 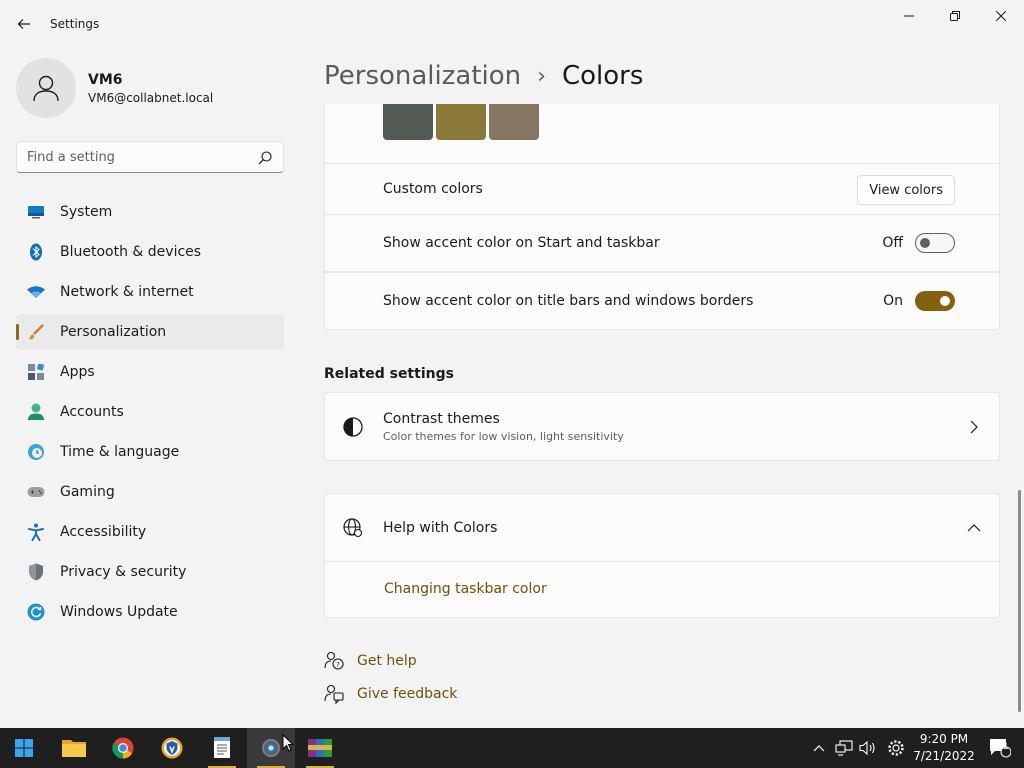 I want to click on sidebar-item-accounts: Accounts, so click(x=150, y=412).